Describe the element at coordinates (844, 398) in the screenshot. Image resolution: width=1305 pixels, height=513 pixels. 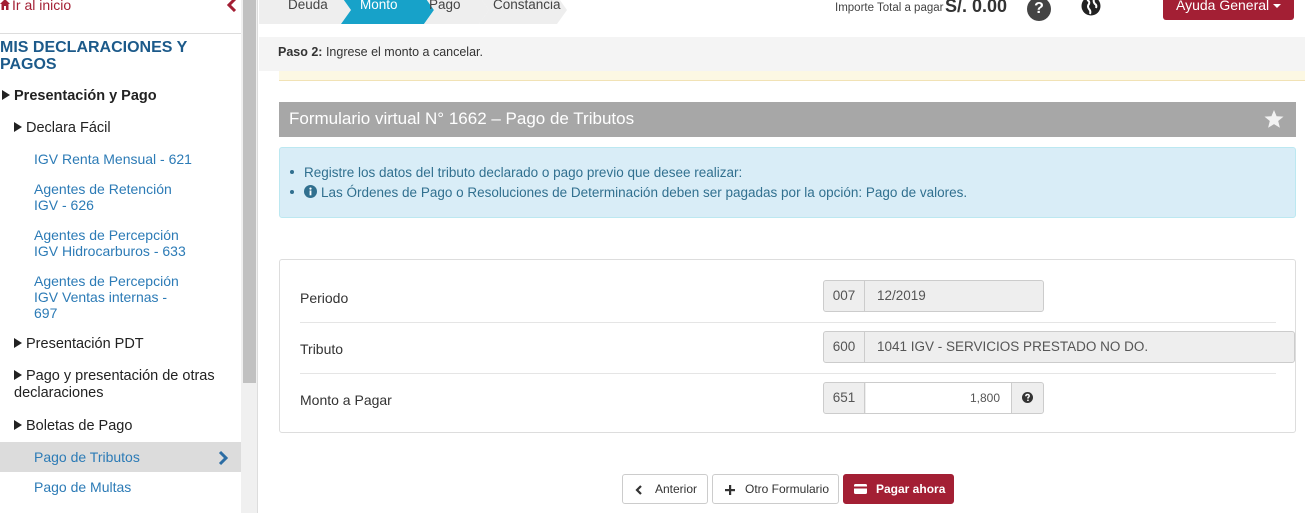
I see `monto-code: 651` at that location.